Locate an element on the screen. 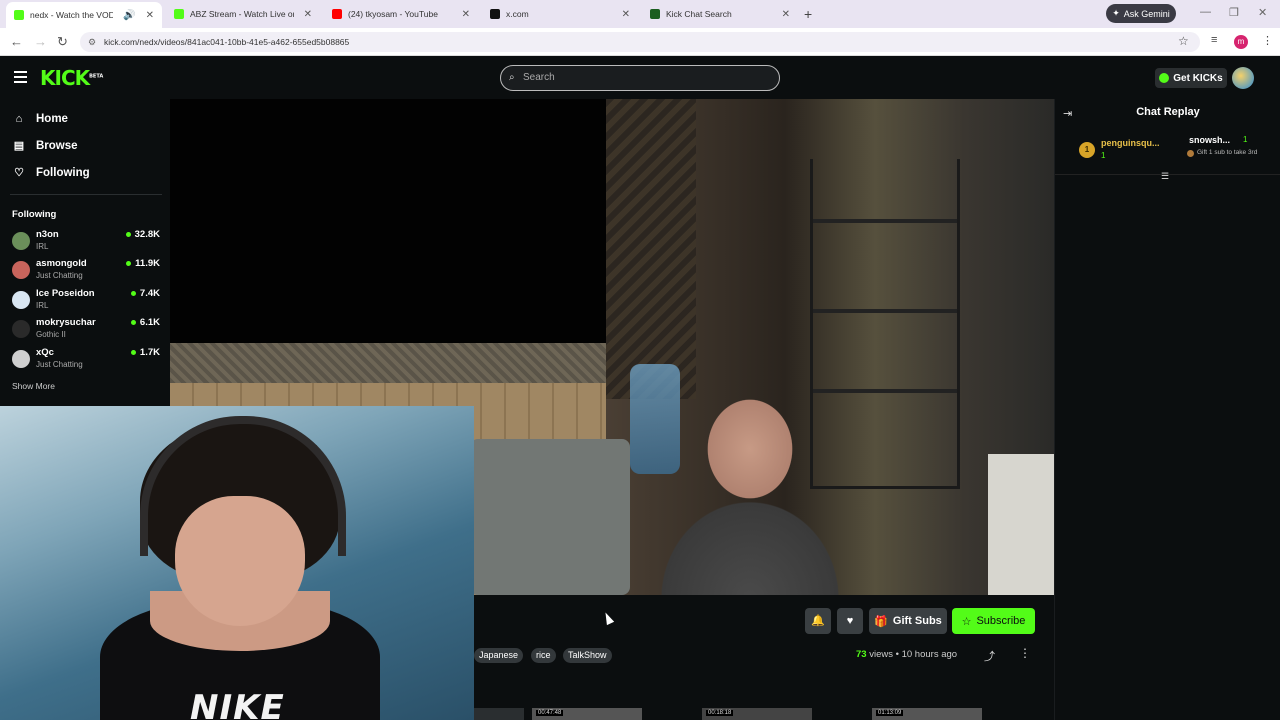 The image size is (1280, 720). video-thumbnail: 00:18:18 is located at coordinates (757, 714).